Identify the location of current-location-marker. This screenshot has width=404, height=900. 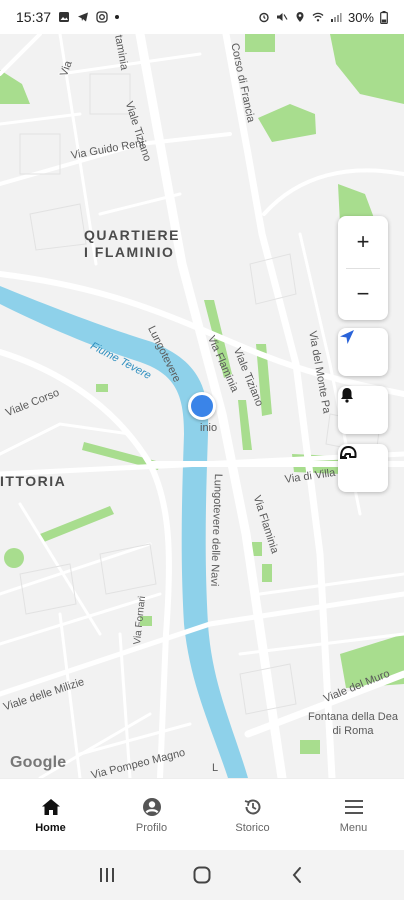
(202, 406).